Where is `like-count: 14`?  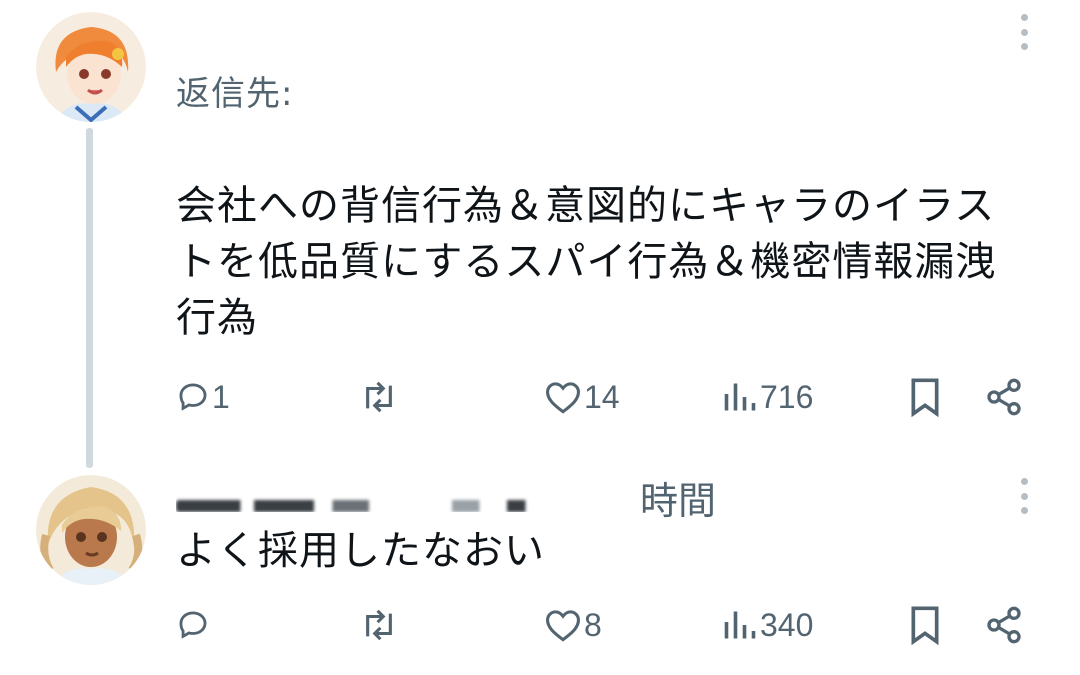 like-count: 14 is located at coordinates (602, 396).